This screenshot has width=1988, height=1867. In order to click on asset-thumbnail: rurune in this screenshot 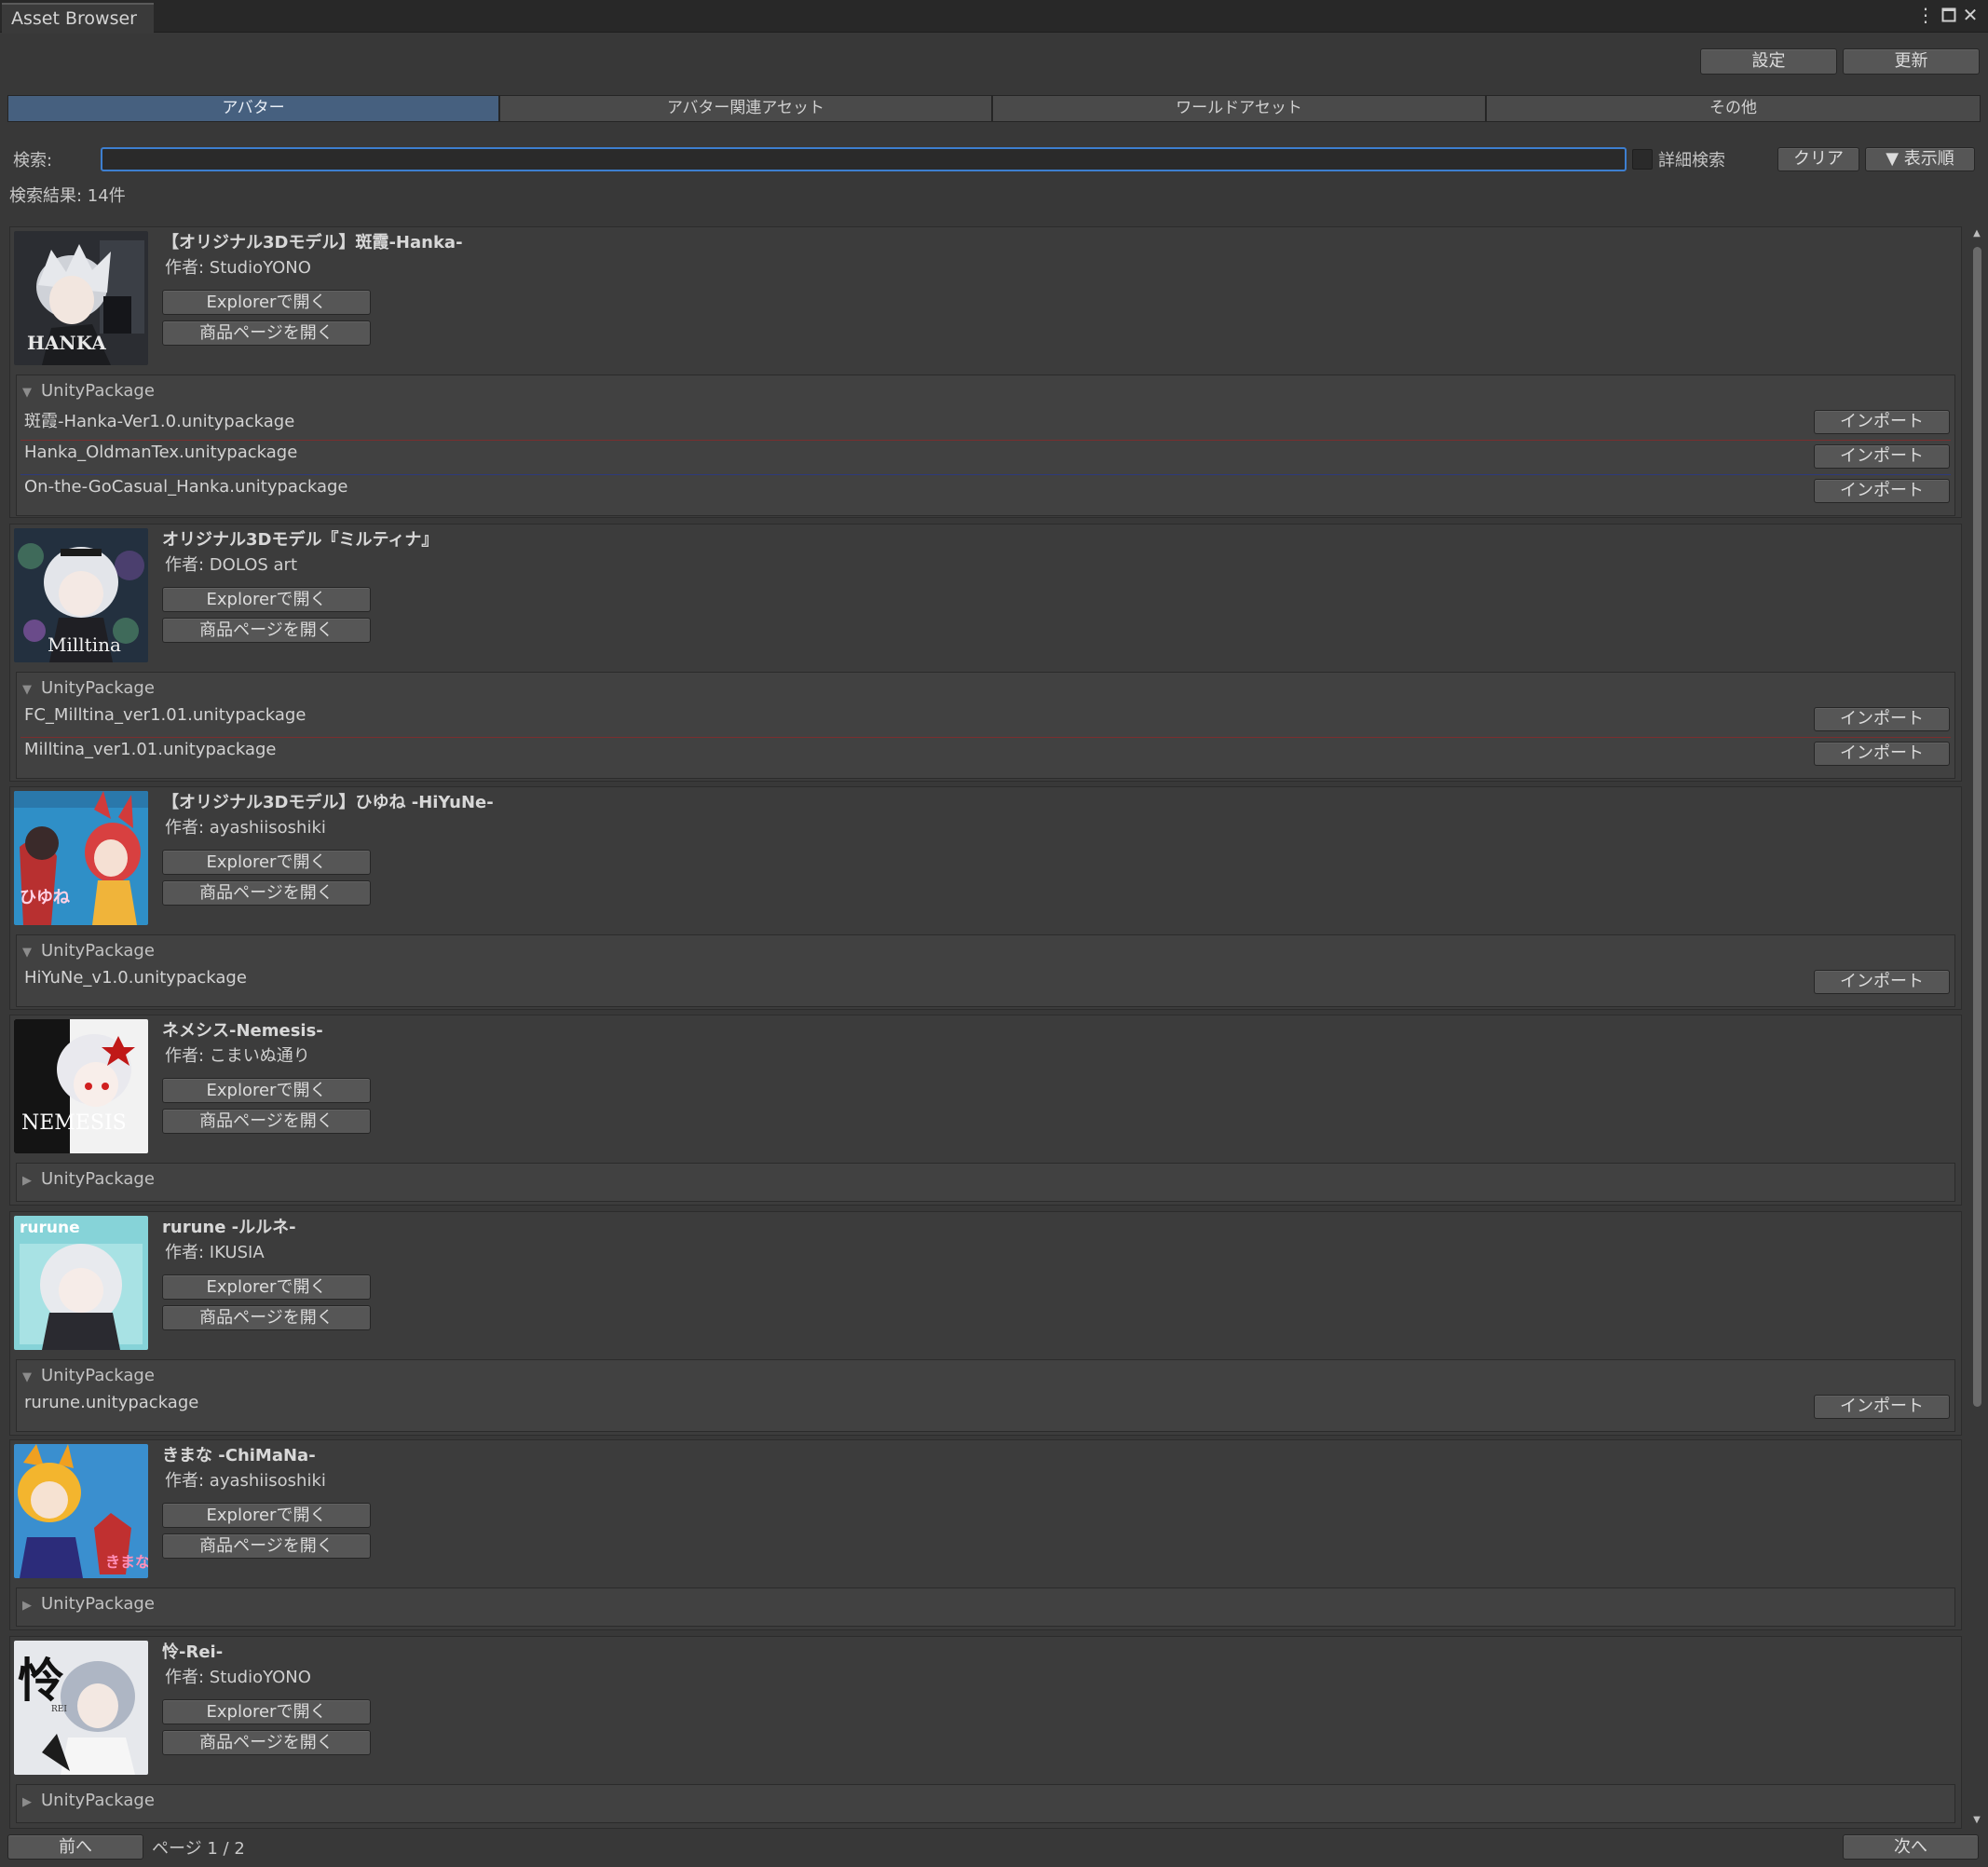, I will do `click(81, 1283)`.